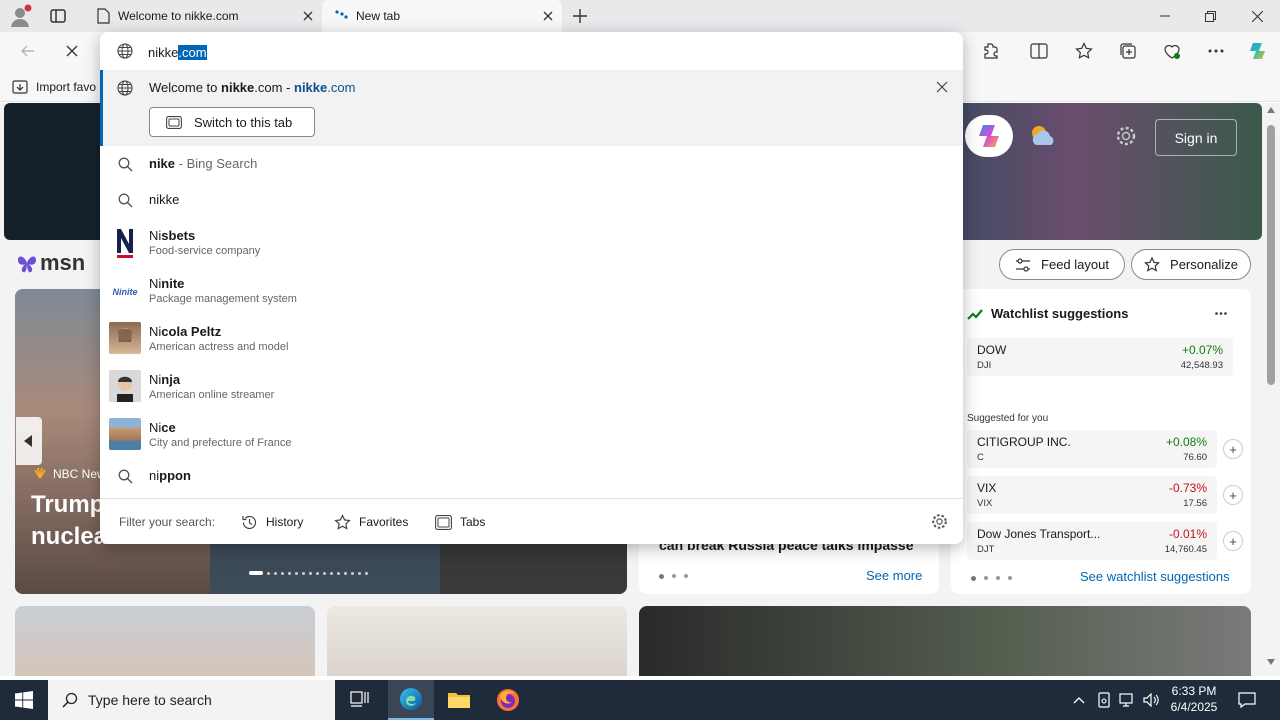 The width and height of the screenshot is (1280, 720). What do you see at coordinates (460, 522) in the screenshot?
I see `filter-tabs-button: Tabs` at bounding box center [460, 522].